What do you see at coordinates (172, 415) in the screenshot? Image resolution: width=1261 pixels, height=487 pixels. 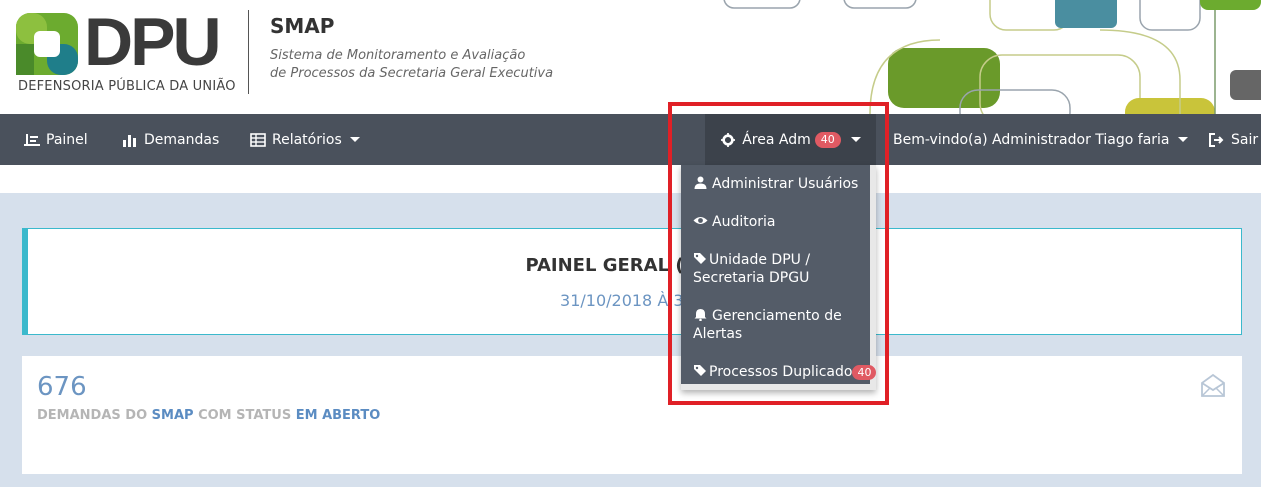 I see `stat-label-smap: SMAP` at bounding box center [172, 415].